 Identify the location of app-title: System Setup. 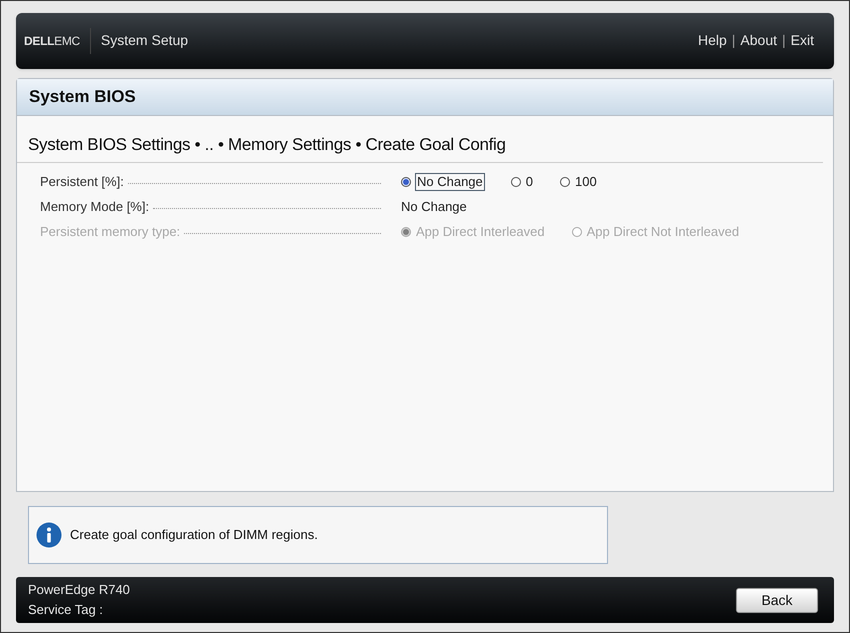
(144, 40).